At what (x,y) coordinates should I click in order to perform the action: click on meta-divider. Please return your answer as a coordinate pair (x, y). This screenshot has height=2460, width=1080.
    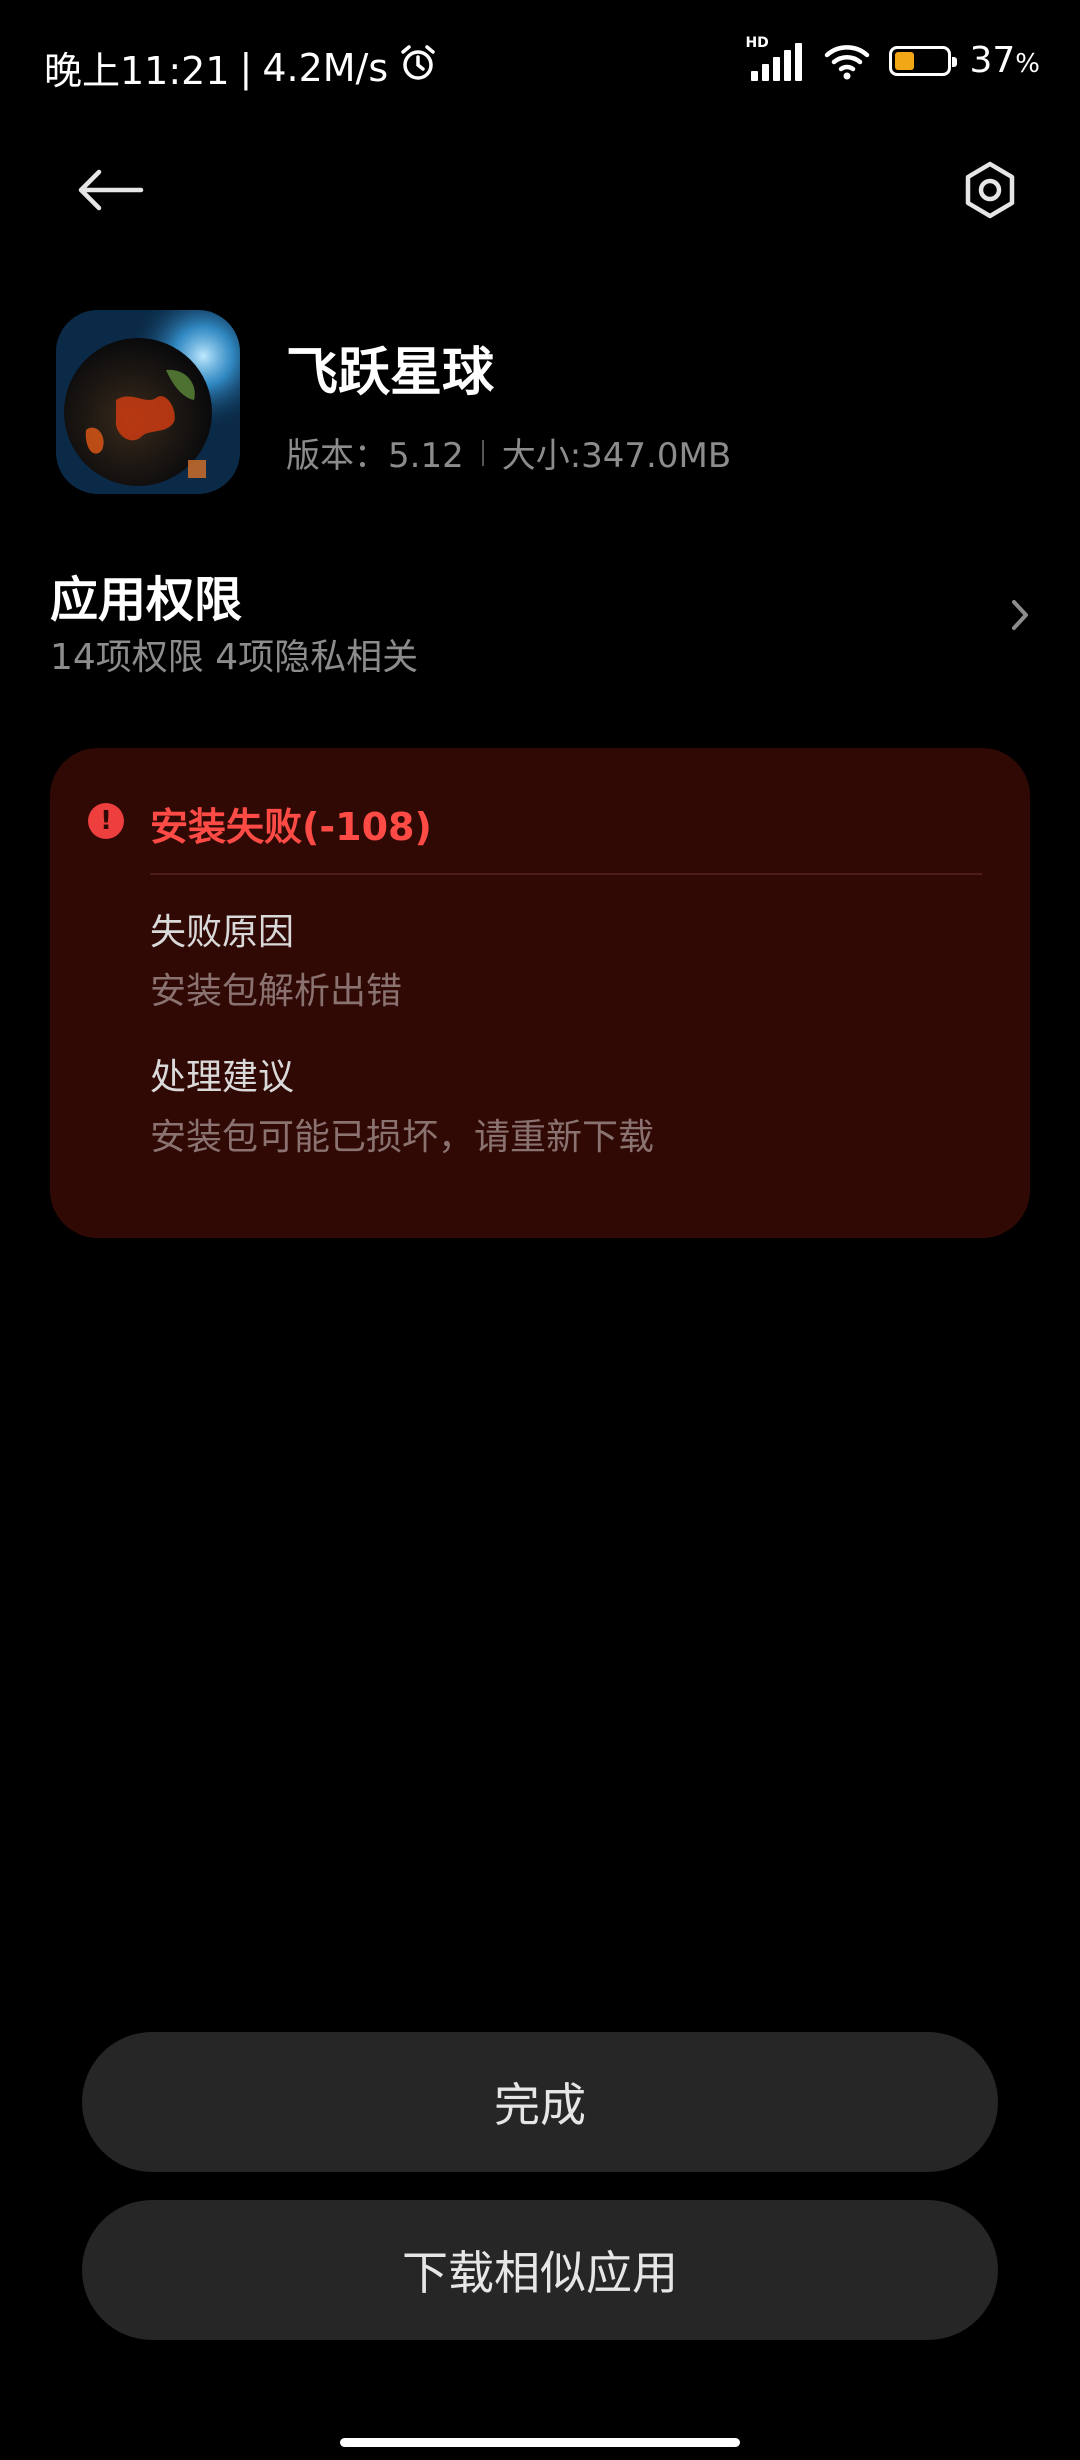
    Looking at the image, I should click on (482, 452).